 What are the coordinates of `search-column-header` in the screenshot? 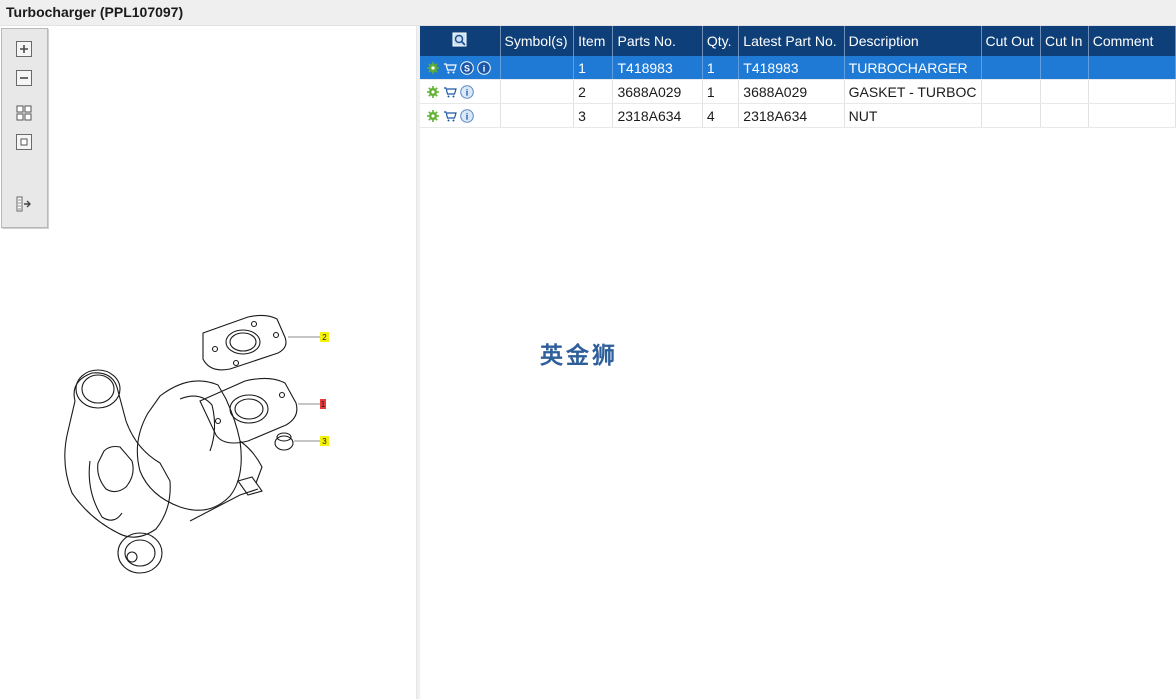 It's located at (460, 41).